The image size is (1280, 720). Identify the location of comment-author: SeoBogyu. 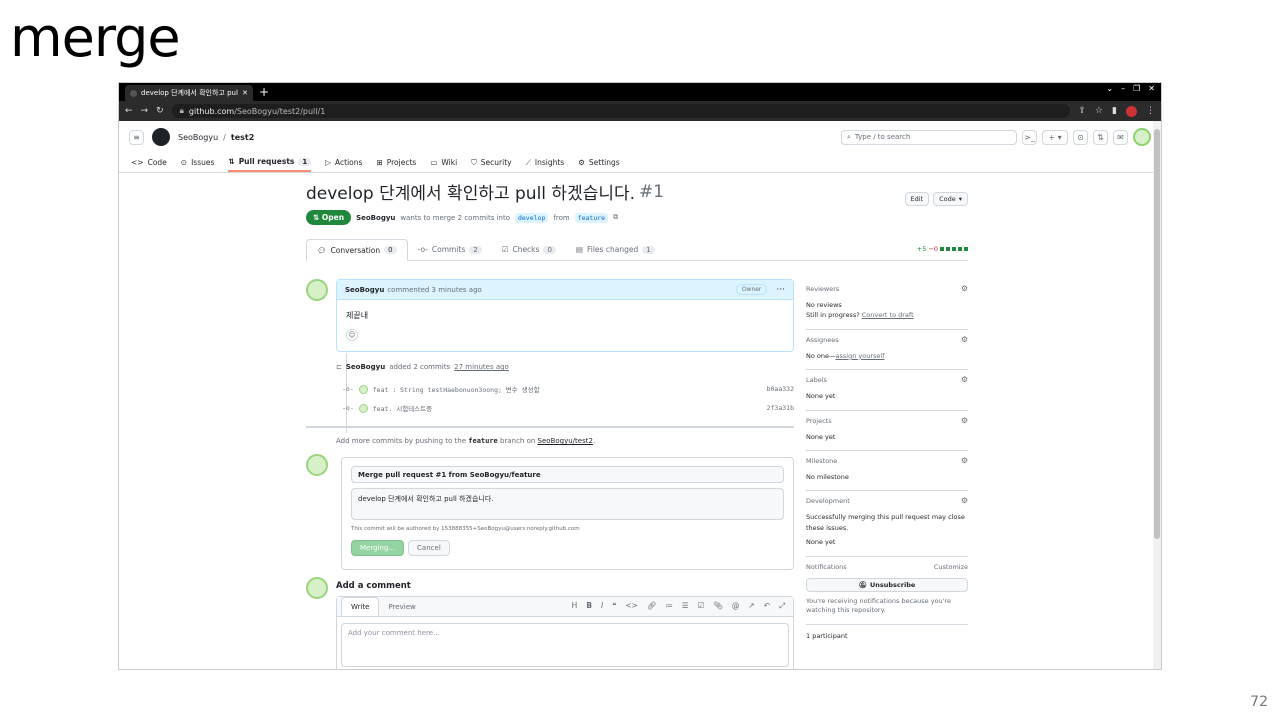
(364, 290).